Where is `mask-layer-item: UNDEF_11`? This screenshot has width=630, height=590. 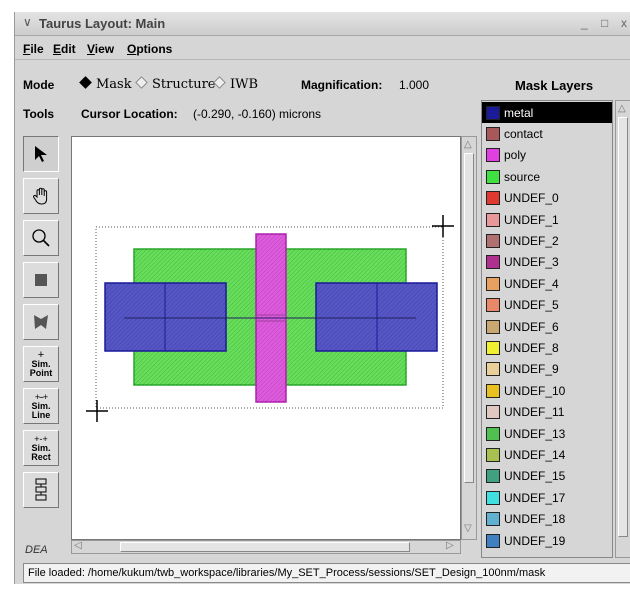 mask-layer-item: UNDEF_11 is located at coordinates (547, 412).